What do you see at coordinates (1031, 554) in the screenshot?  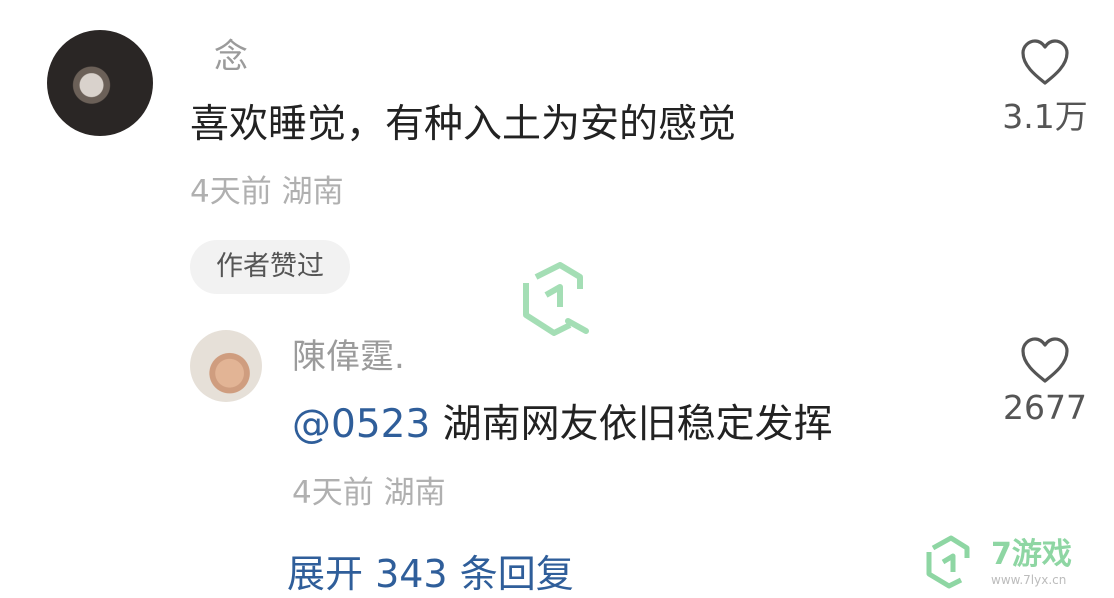 I see `watermark-brand-text: 7游戏` at bounding box center [1031, 554].